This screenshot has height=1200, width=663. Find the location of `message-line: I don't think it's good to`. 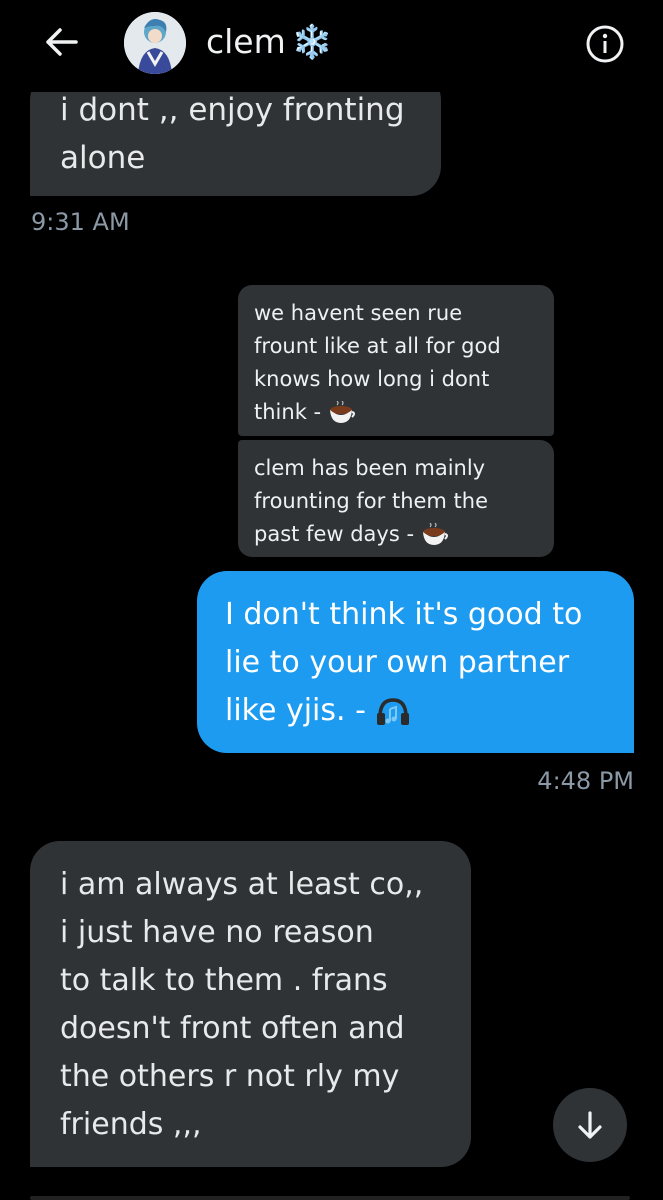

message-line: I don't think it's good to is located at coordinates (404, 614).